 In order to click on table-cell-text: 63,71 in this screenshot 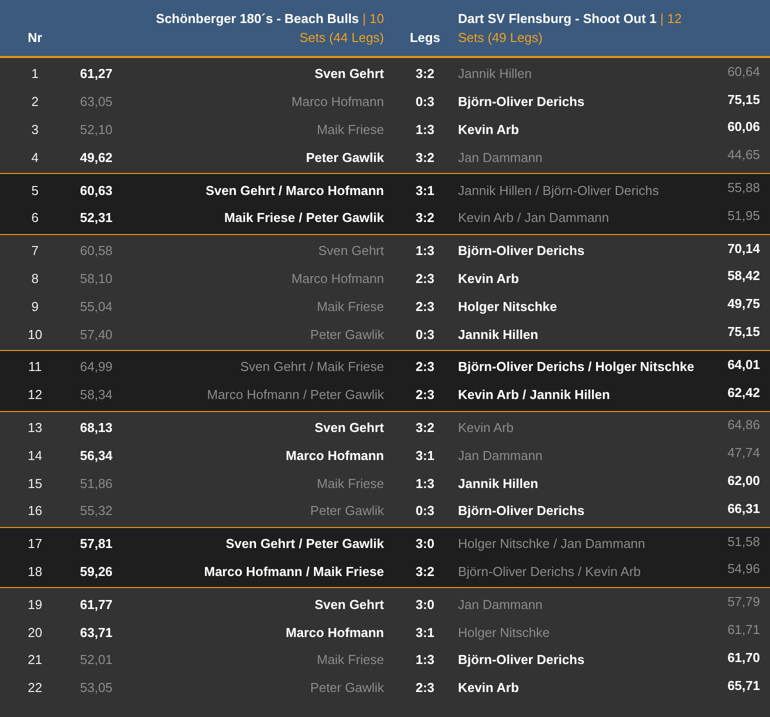, I will do `click(96, 632)`.